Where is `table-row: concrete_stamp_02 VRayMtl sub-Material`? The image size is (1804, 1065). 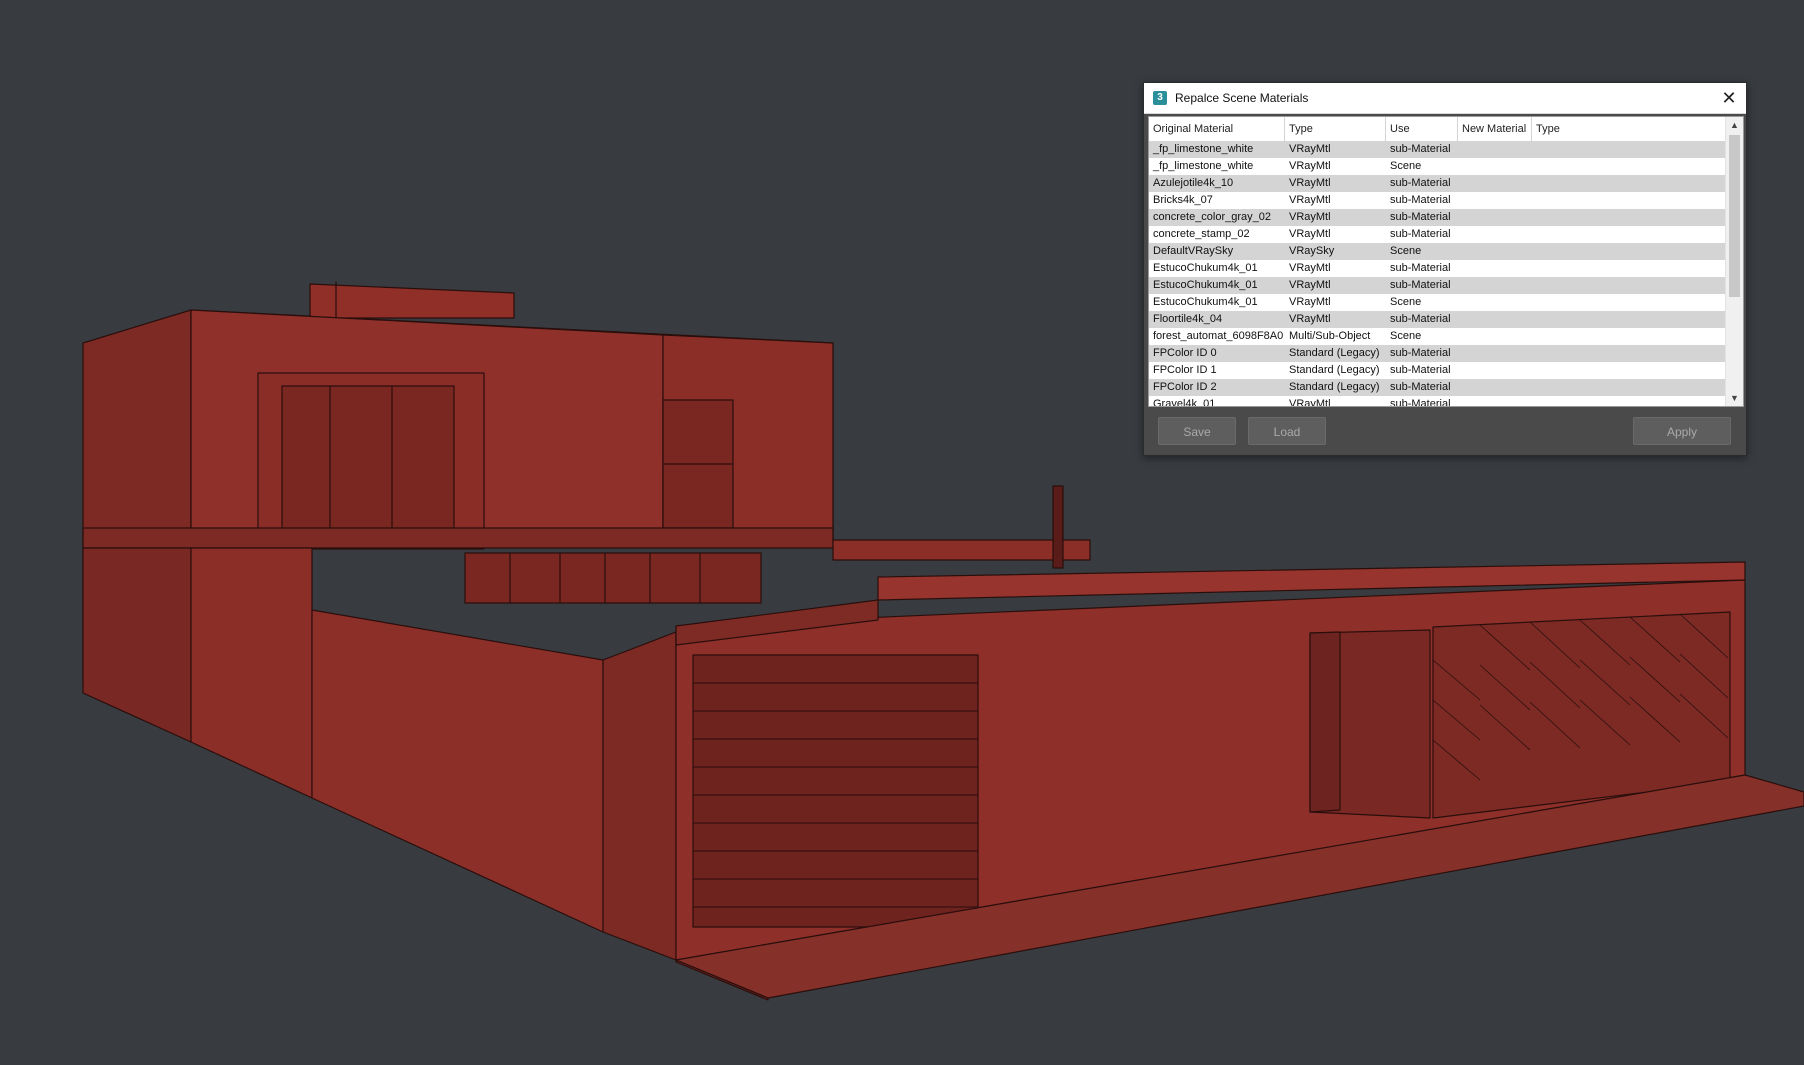 table-row: concrete_stamp_02 VRayMtl sub-Material is located at coordinates (1437, 234).